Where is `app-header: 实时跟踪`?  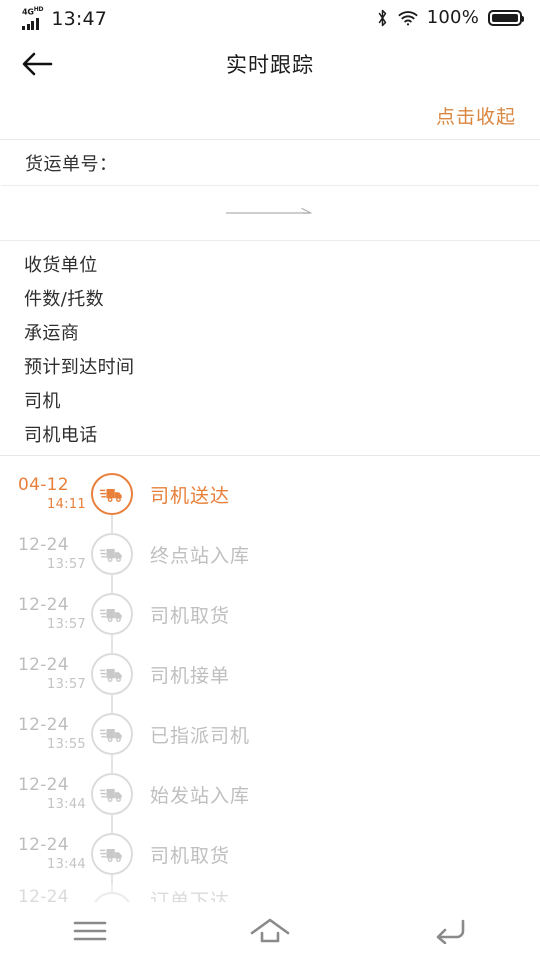
app-header: 实时跟踪 is located at coordinates (270, 64).